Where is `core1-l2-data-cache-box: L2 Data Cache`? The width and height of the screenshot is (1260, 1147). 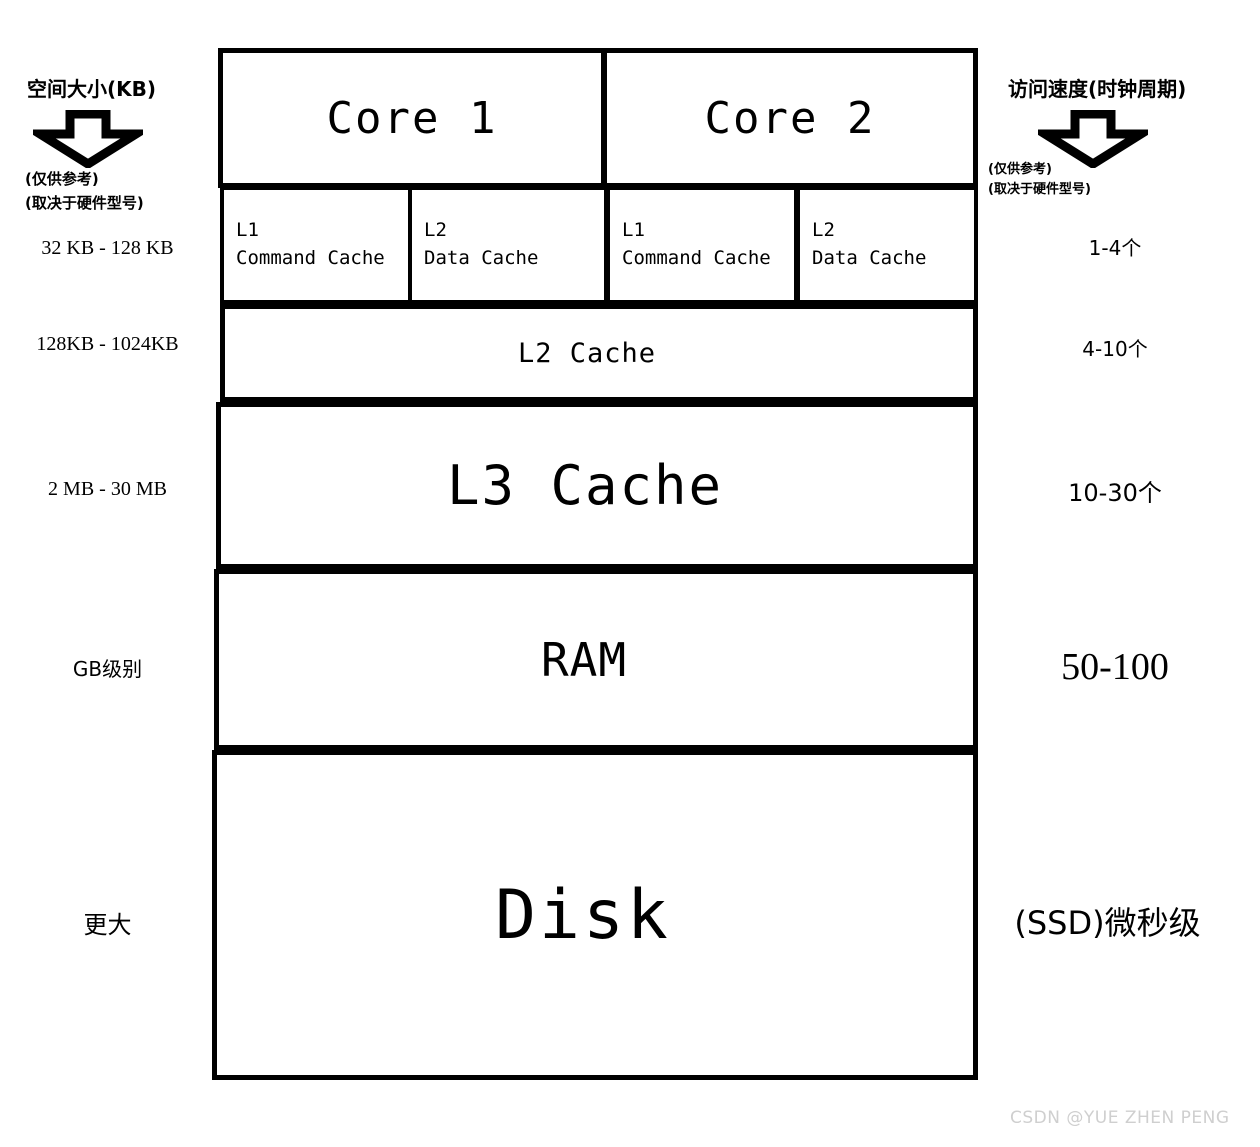 core1-l2-data-cache-box: L2 Data Cache is located at coordinates (508, 245).